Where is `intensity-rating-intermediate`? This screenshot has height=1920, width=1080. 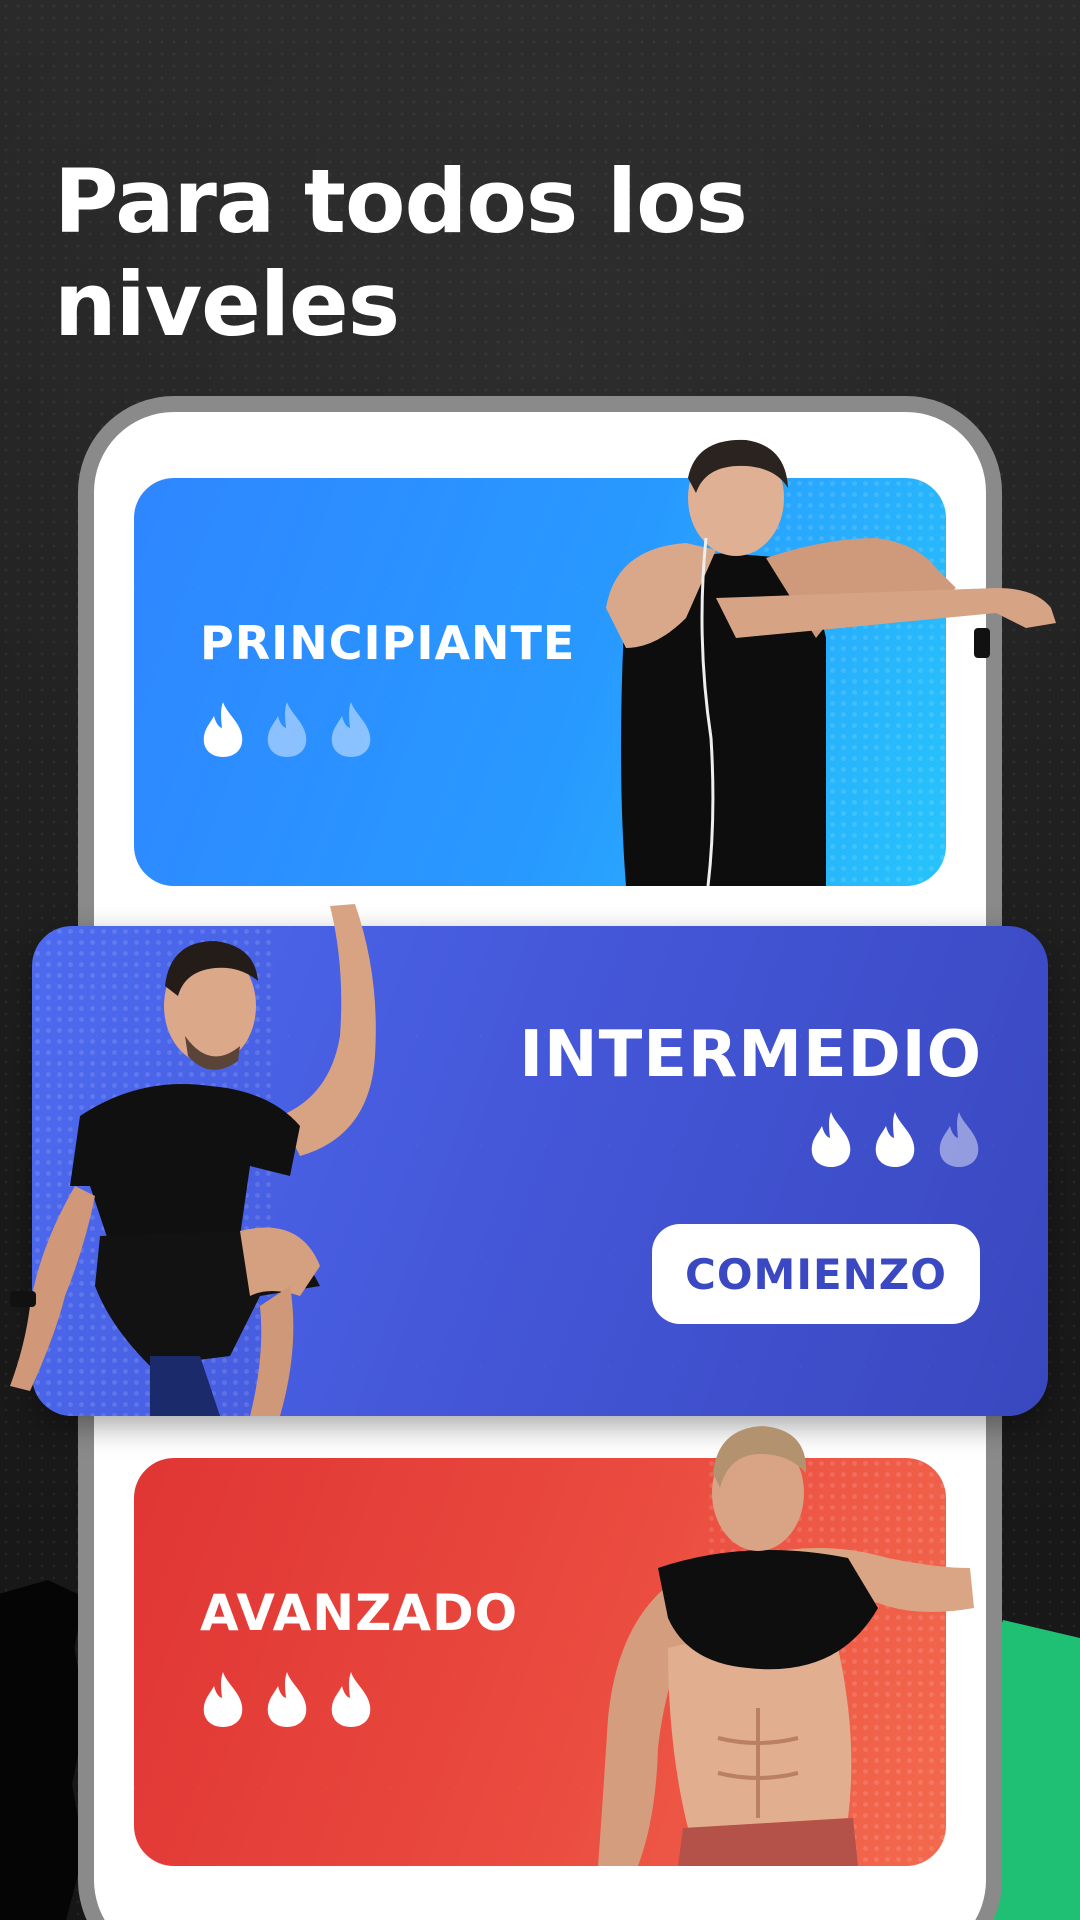
intensity-rating-intermediate is located at coordinates (895, 1139).